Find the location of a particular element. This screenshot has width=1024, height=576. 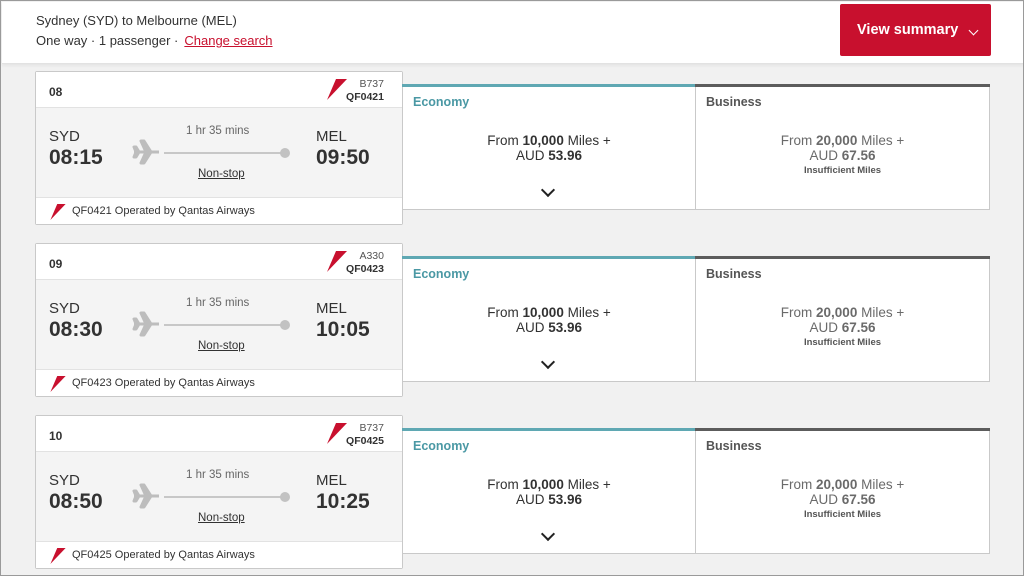

fare-miles: 20,000 is located at coordinates (837, 140).